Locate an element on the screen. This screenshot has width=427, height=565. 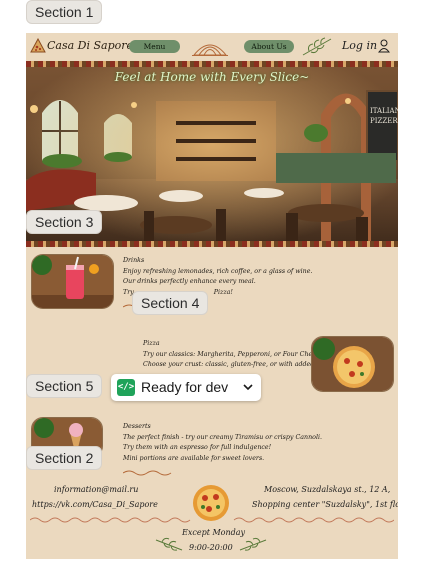
section-1-tag: Section 1 is located at coordinates (64, 12).